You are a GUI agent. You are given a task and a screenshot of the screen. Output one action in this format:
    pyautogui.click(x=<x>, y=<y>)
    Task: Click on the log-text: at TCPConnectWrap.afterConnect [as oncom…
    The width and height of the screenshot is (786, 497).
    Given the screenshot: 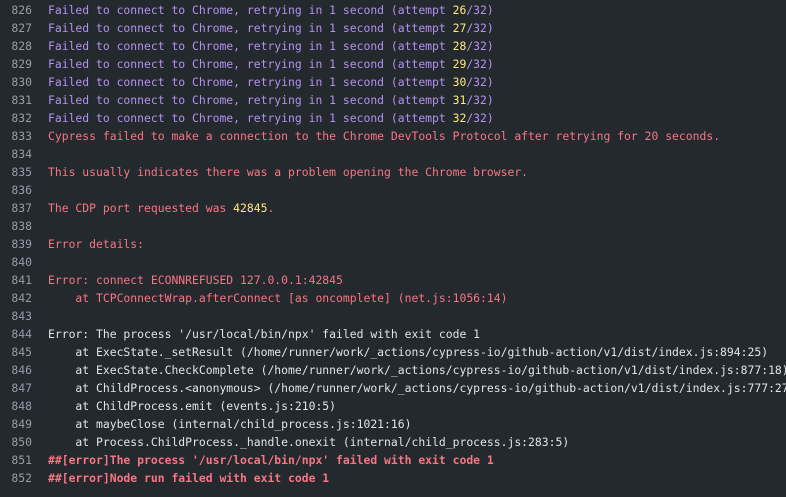 What is the action you would take?
    pyautogui.click(x=278, y=298)
    